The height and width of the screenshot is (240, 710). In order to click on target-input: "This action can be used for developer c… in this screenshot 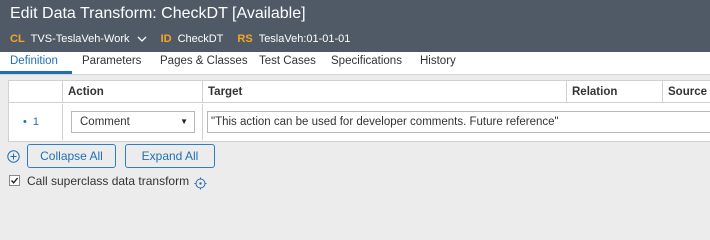, I will do `click(458, 122)`.